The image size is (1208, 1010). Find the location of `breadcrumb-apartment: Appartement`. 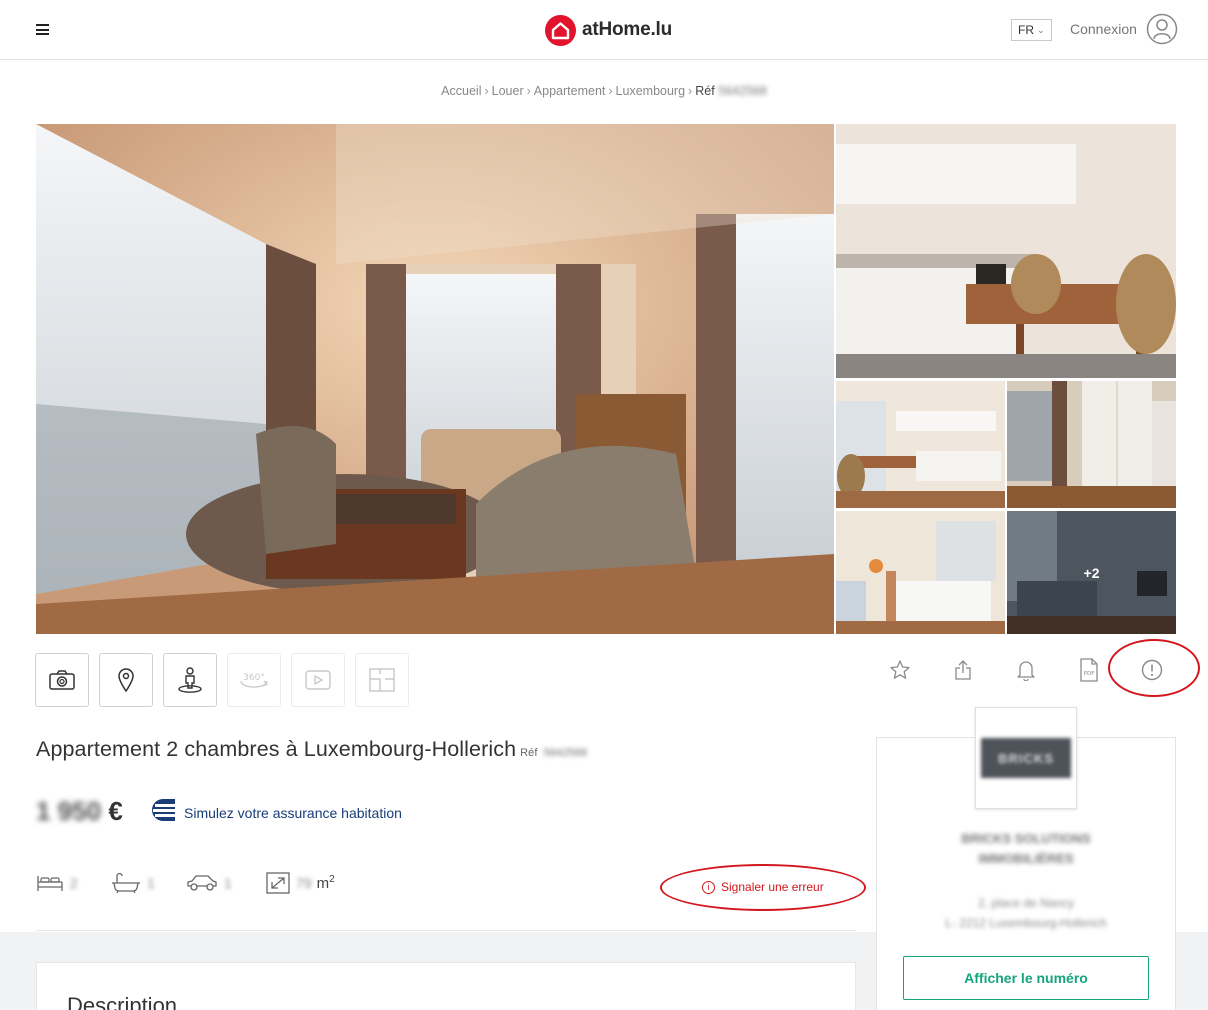

breadcrumb-apartment: Appartement is located at coordinates (570, 91).